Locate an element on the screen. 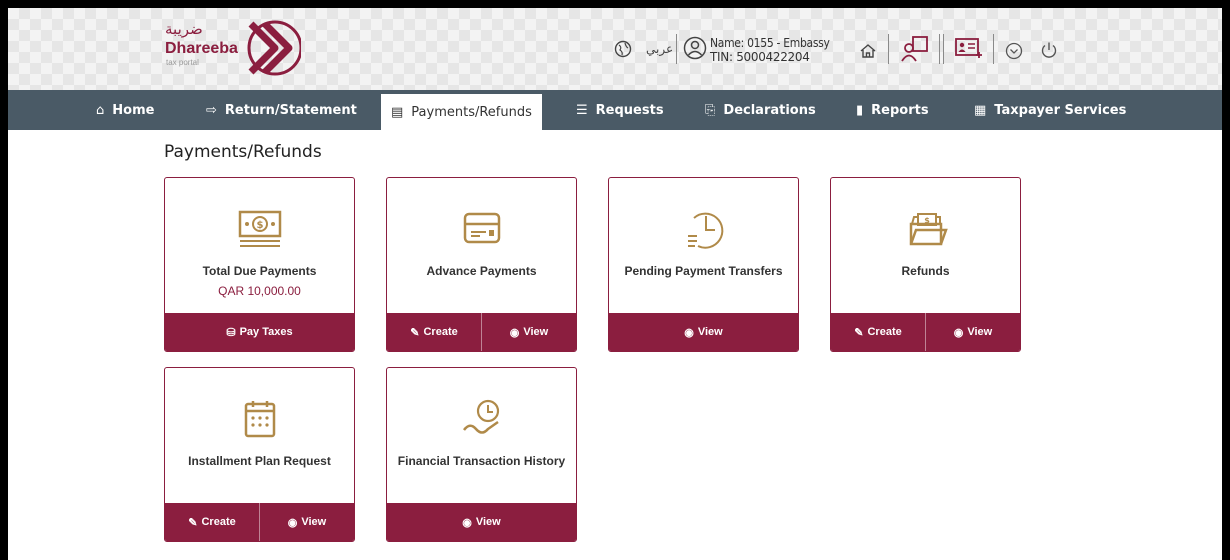 The image size is (1230, 560). card-pending-payment-transfers: Pending Payment Transfers ◉ View is located at coordinates (703, 264).